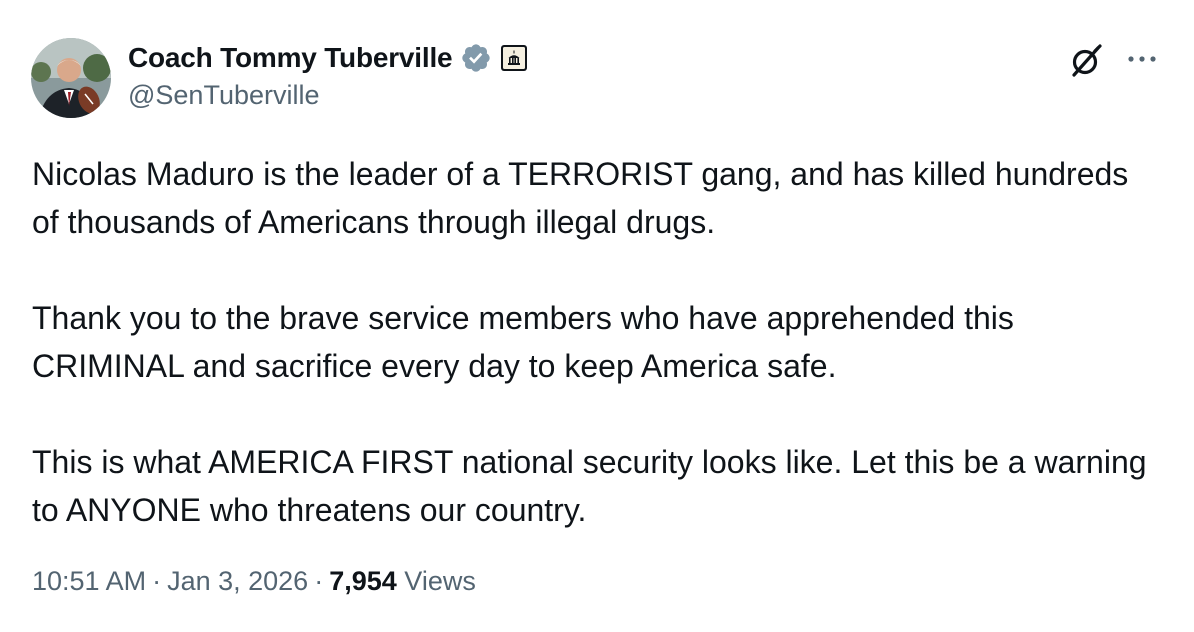  Describe the element at coordinates (89, 581) in the screenshot. I see `post-time: 10:51 AM` at that location.